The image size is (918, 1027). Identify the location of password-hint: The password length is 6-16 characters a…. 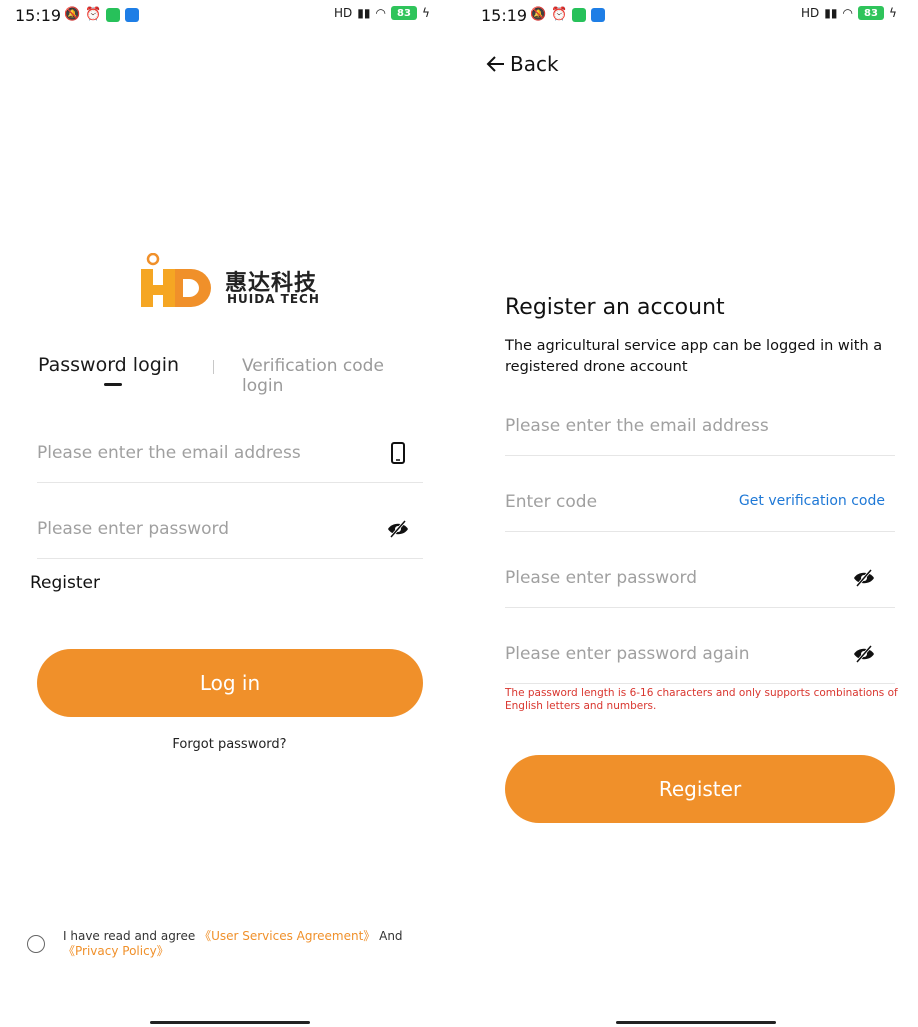
(701, 699).